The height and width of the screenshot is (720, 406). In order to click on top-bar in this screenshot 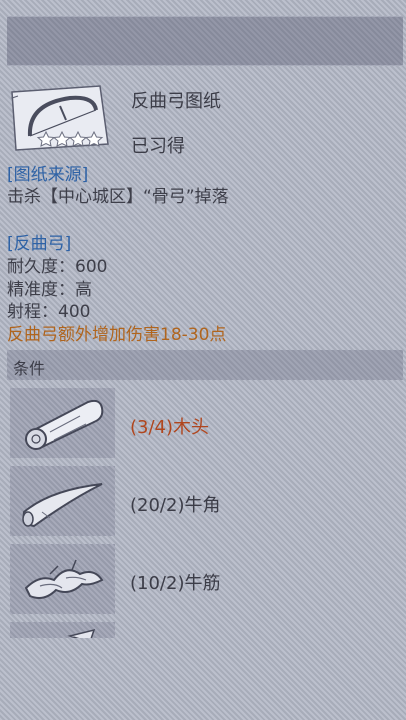, I will do `click(205, 41)`.